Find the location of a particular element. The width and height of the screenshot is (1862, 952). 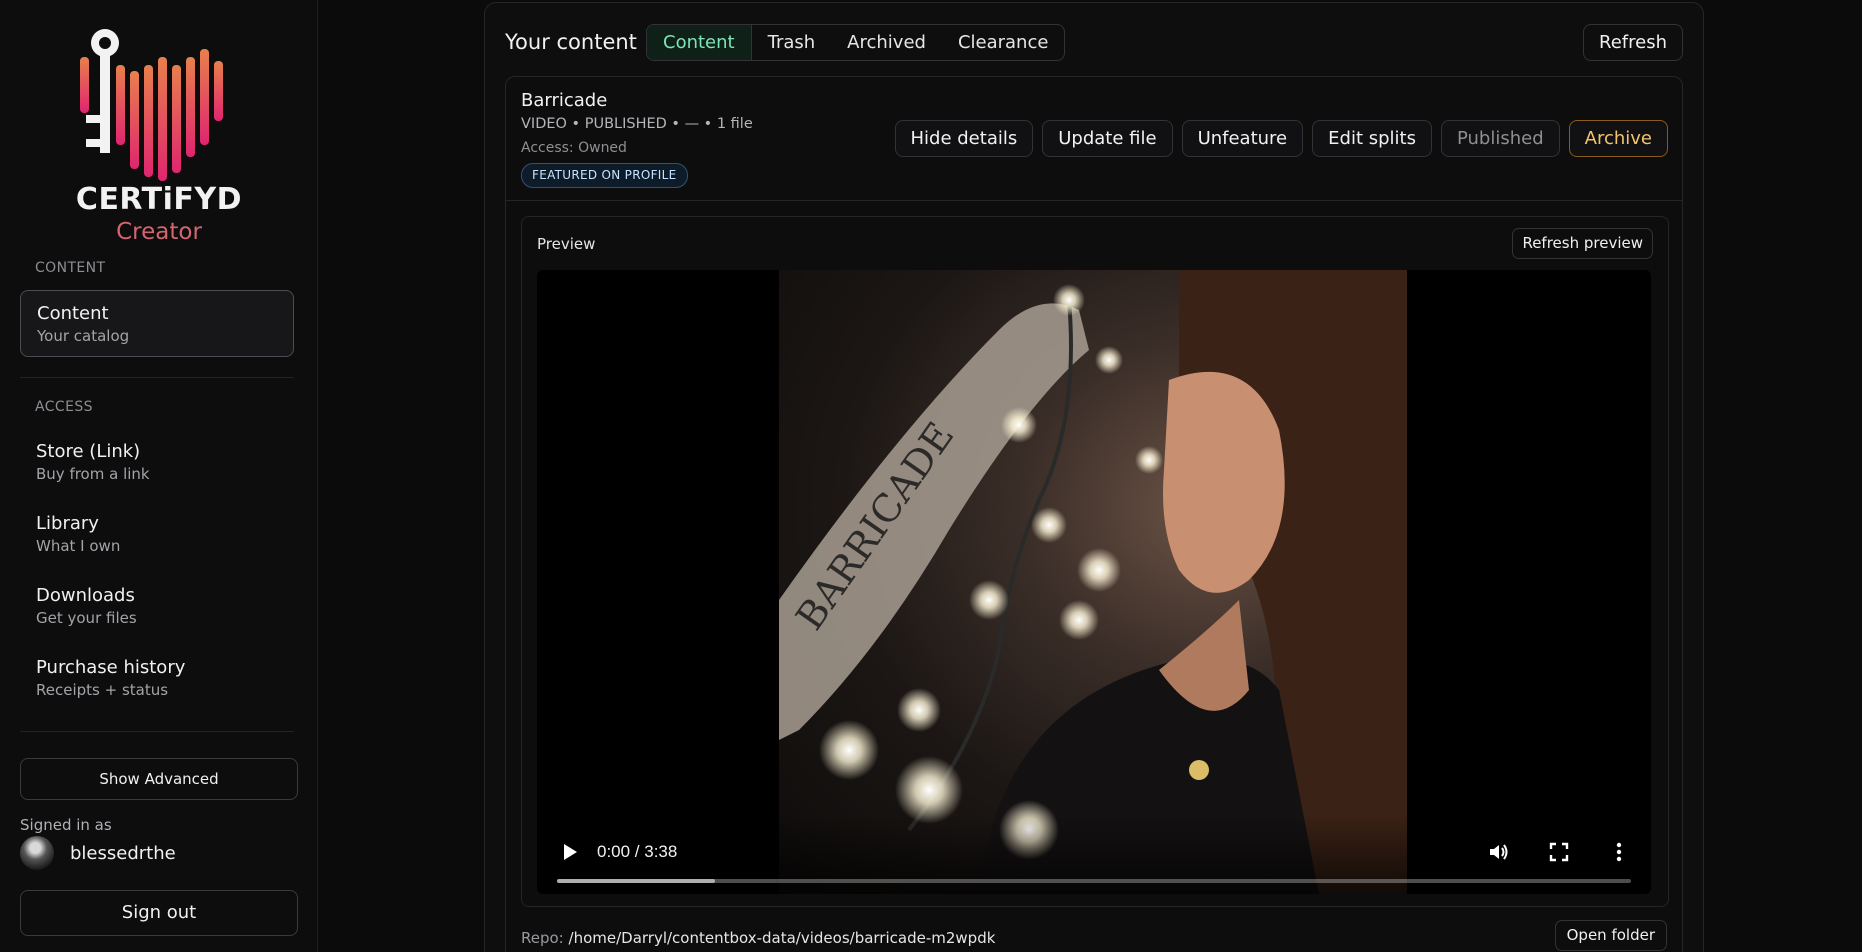

hide-details-button: Hide details is located at coordinates (964, 138).